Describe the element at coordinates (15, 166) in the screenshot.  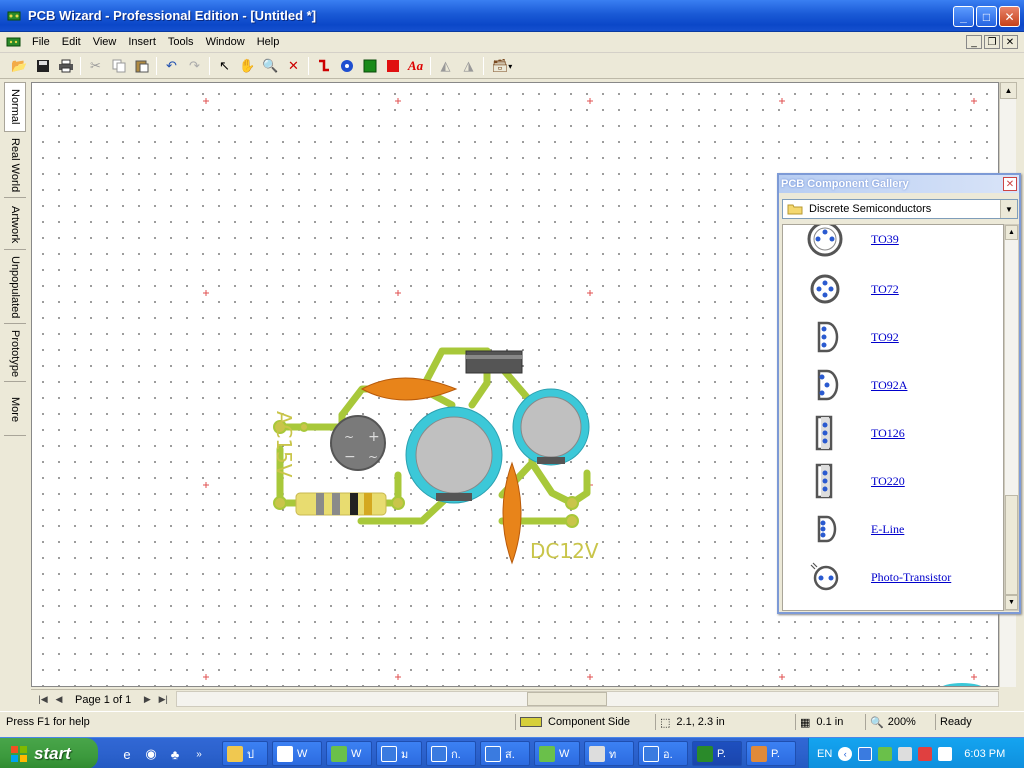
I see `tab-real-world: Real World` at that location.